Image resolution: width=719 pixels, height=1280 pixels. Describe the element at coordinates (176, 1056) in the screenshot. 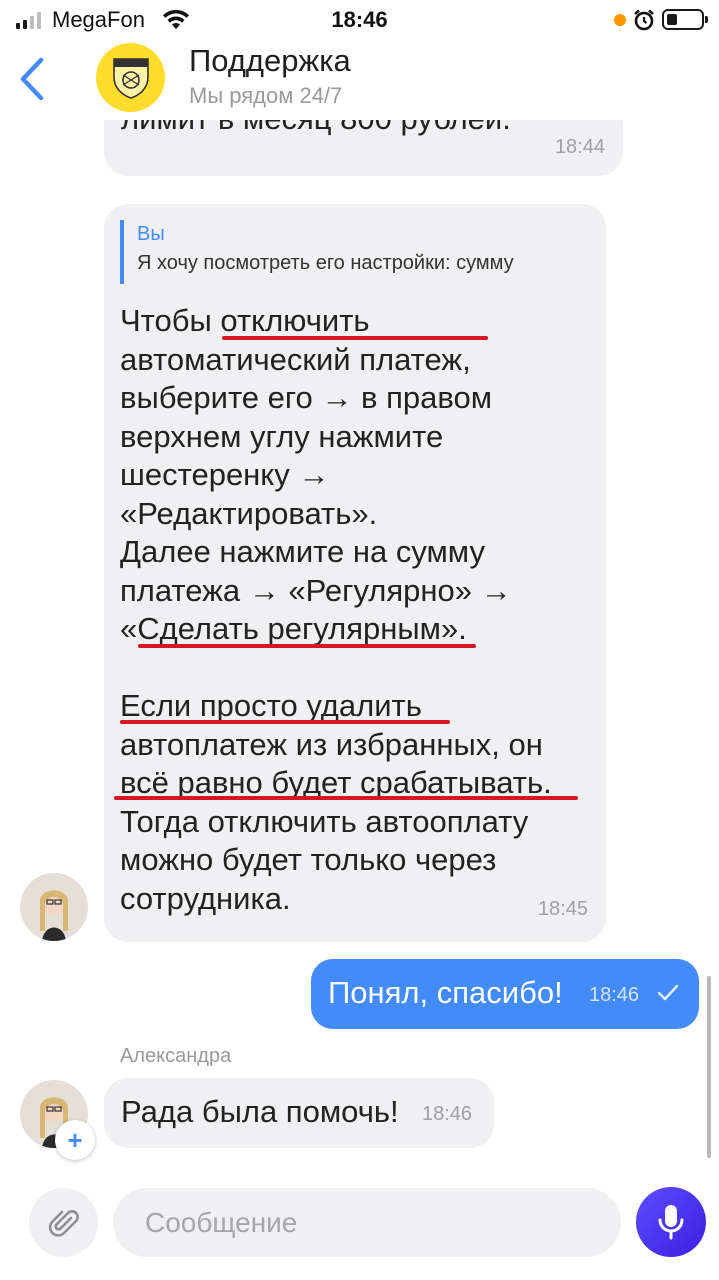

I see `sender-name: Александра` at that location.